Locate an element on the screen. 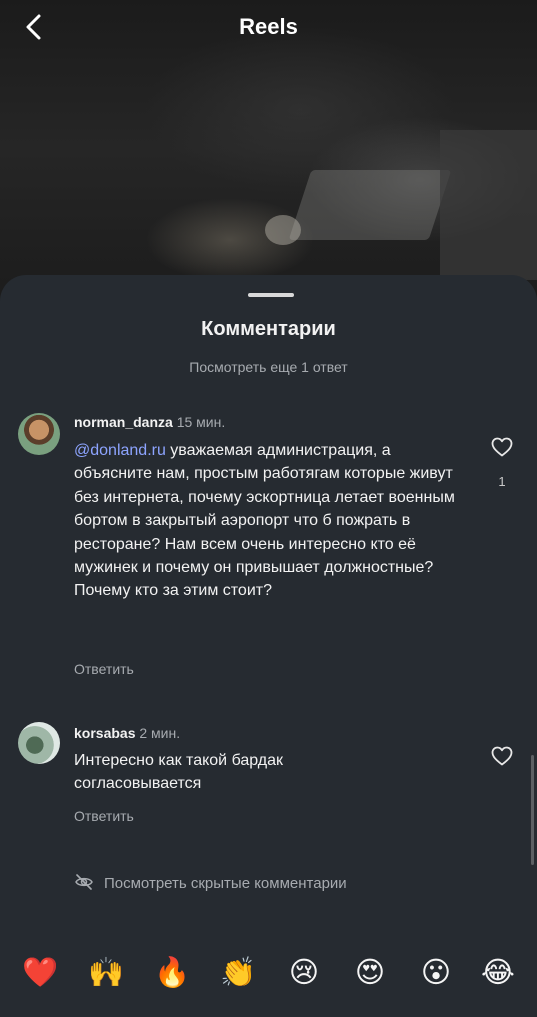 Image resolution: width=537 pixels, height=1017 pixels. comment-mention: @donland.ru is located at coordinates (120, 450).